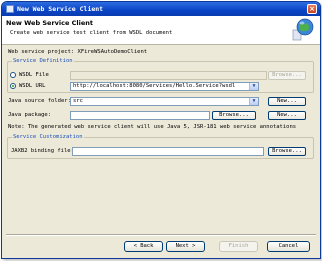 This screenshot has height=261, width=322. I want to click on wsdl-url-label: WSDL URL, so click(32, 86).